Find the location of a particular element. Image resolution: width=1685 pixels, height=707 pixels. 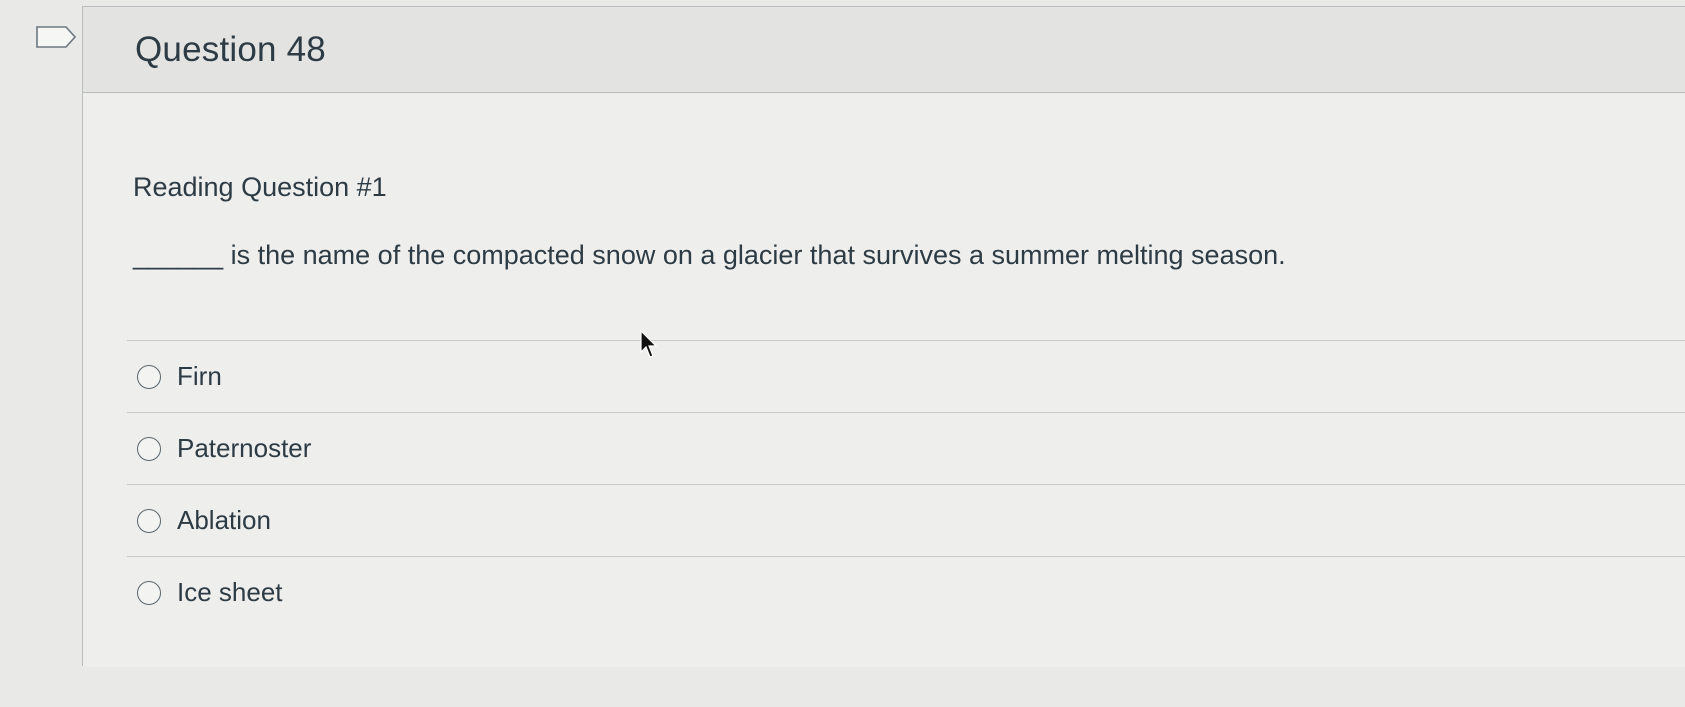

flag-question-icon is located at coordinates (56, 39).